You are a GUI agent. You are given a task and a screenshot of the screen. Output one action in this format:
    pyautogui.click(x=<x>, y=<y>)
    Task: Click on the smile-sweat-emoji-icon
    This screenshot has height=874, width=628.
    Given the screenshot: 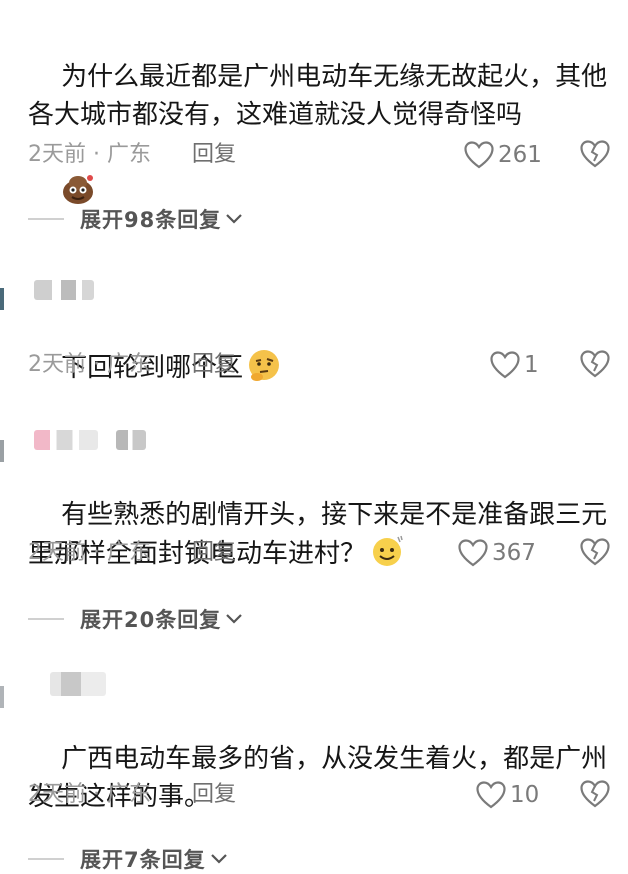 What is the action you would take?
    pyautogui.click(x=388, y=550)
    